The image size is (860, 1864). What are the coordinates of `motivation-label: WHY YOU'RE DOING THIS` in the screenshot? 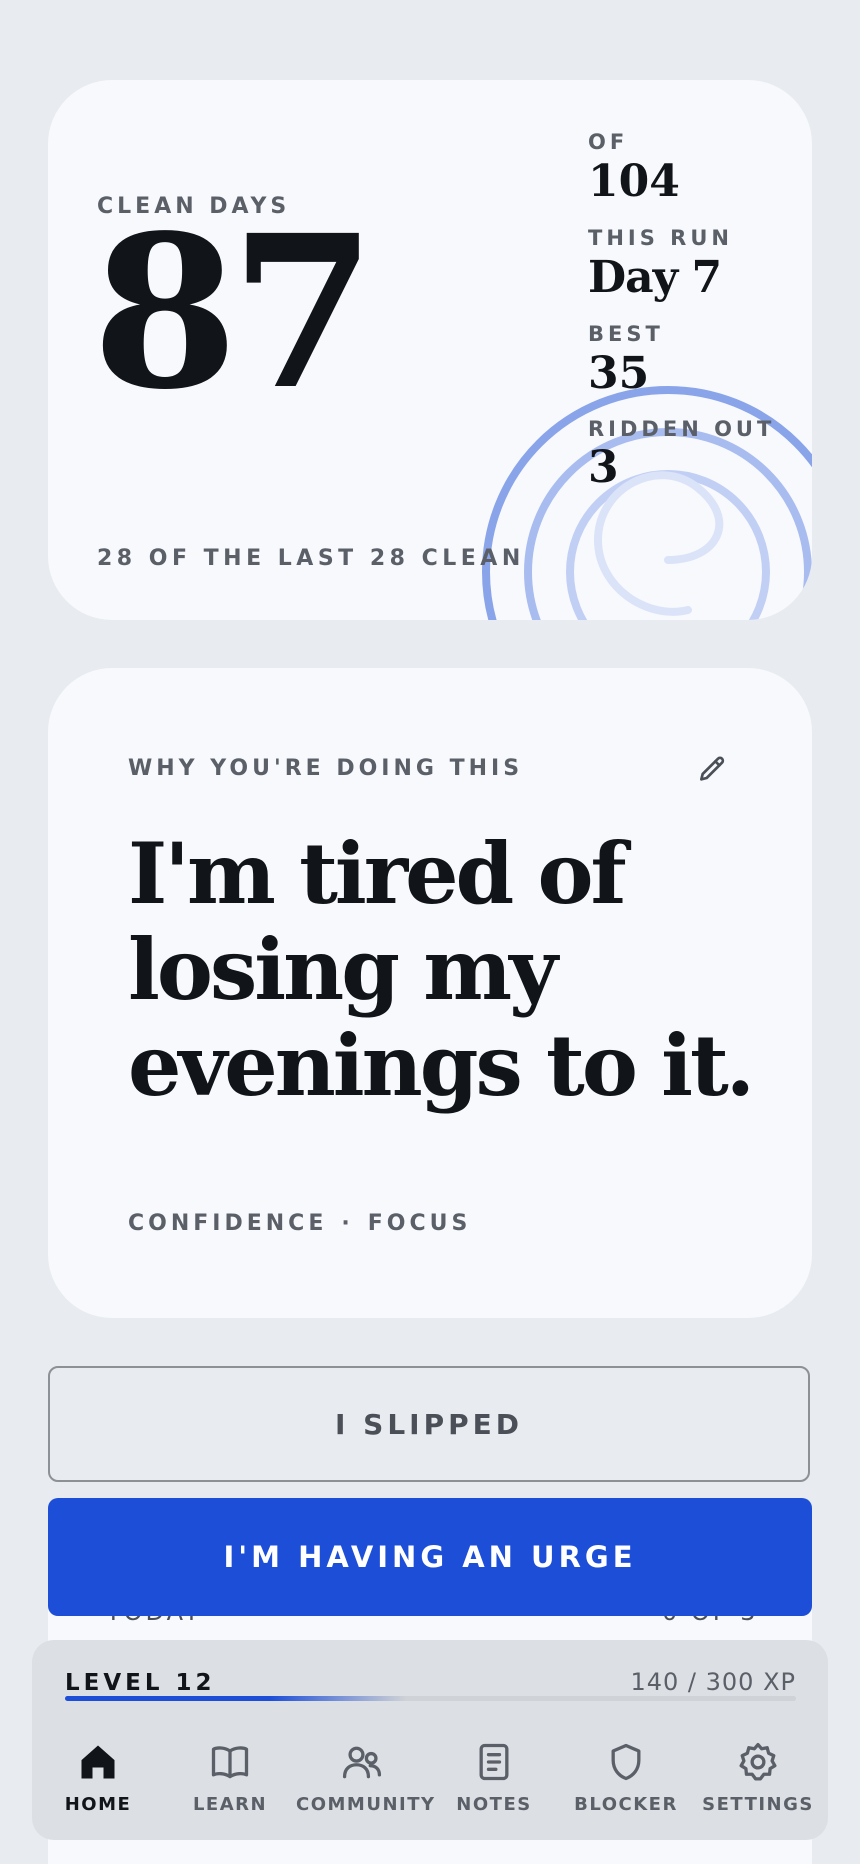 It's located at (326, 768).